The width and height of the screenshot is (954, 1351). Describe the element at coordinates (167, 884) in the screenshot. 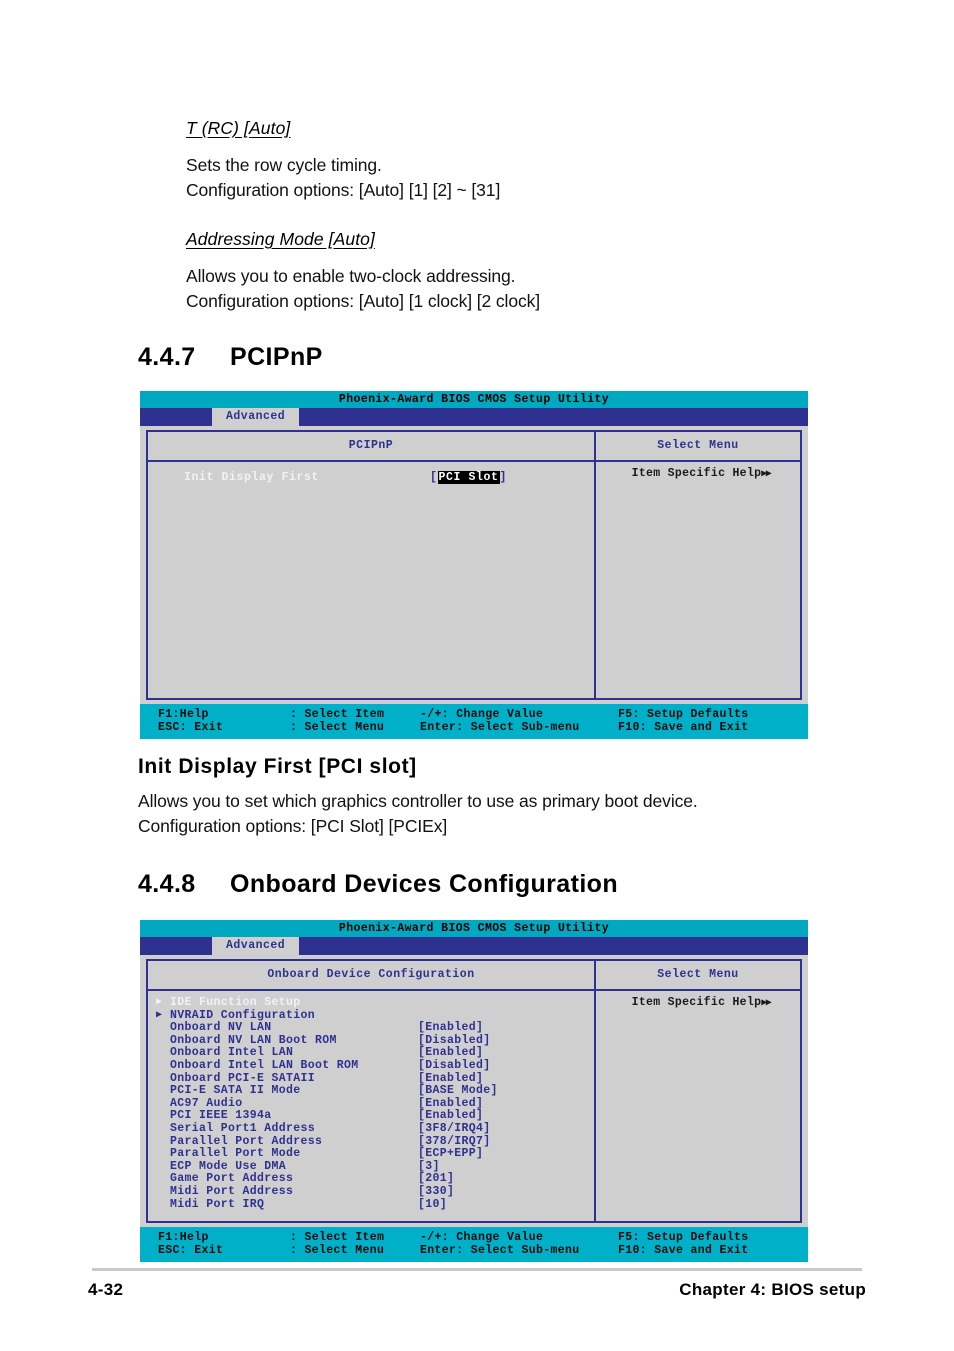

I see `section-number-448: 4.4.8` at that location.